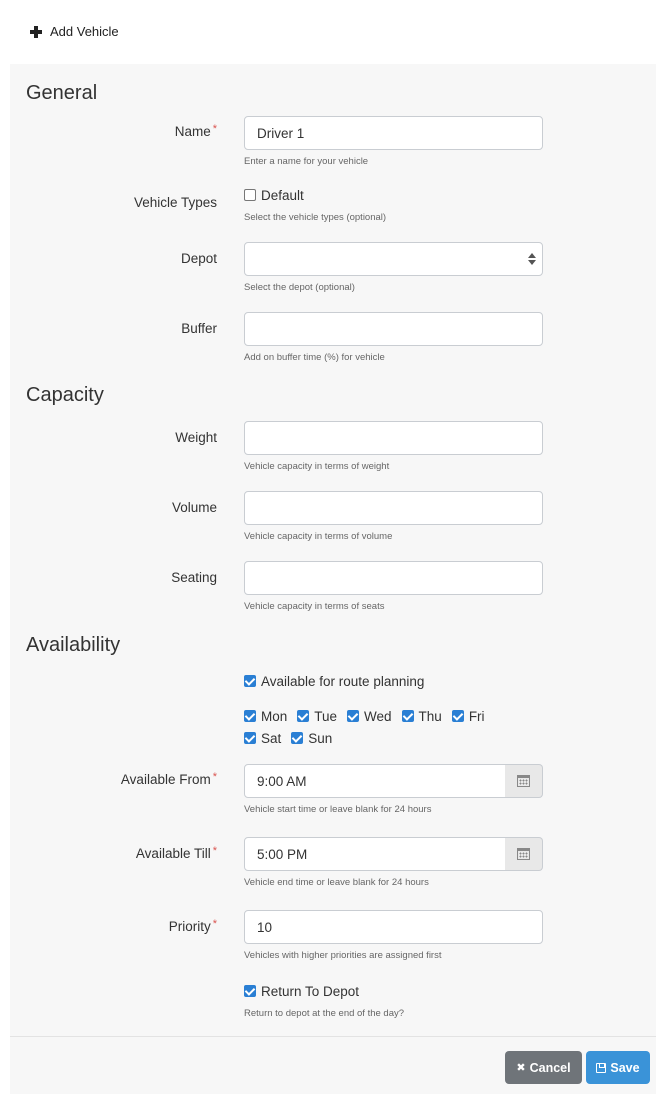 The height and width of the screenshot is (1108, 656). What do you see at coordinates (176, 853) in the screenshot?
I see `available-till-label: Available Till *` at bounding box center [176, 853].